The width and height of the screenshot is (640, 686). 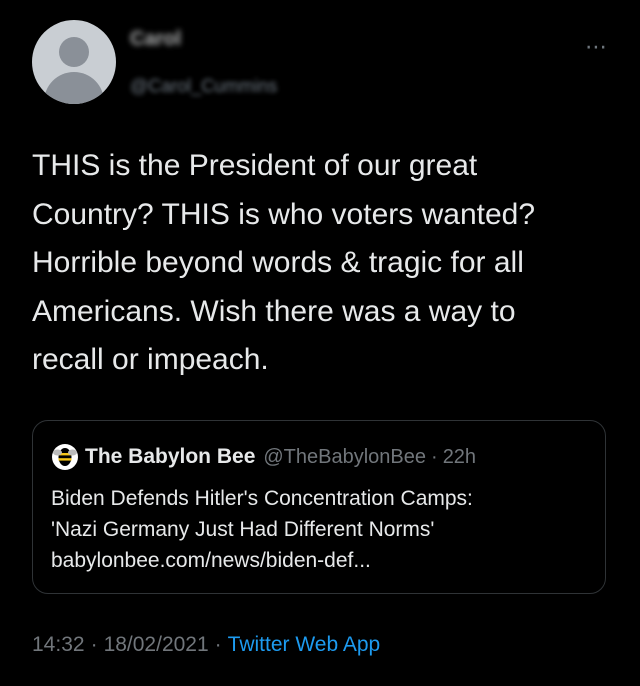 I want to click on quoted-author-handle: @TheBabylonBee, so click(x=345, y=456).